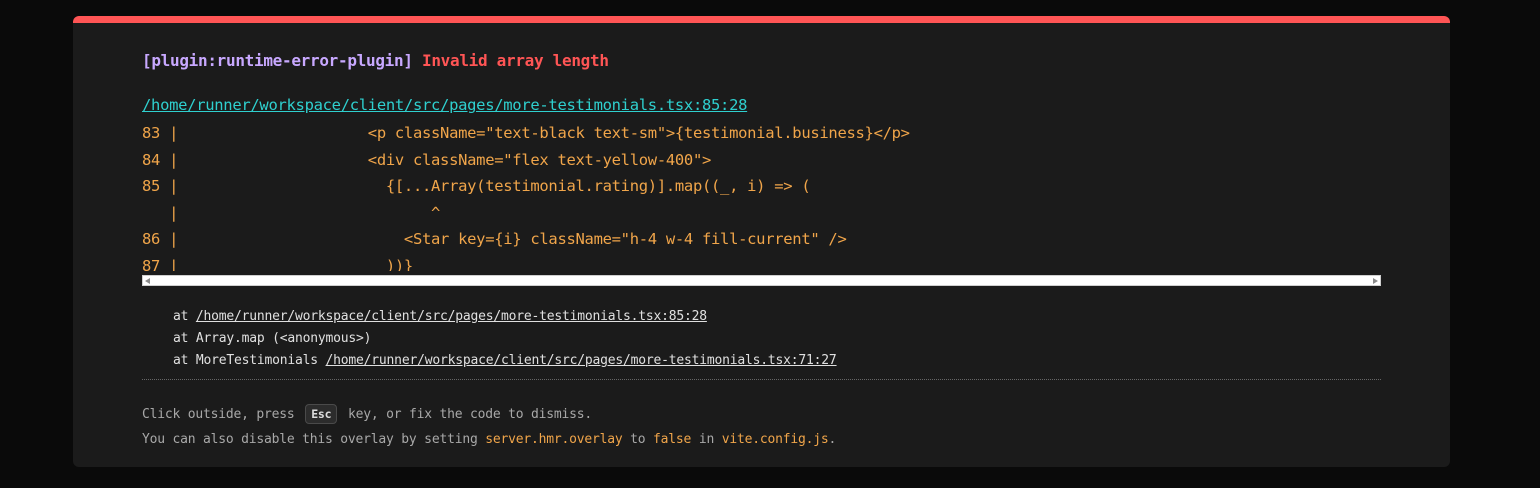 This screenshot has width=1540, height=488. I want to click on code-frame-horizontal-scrollbar, so click(761, 280).